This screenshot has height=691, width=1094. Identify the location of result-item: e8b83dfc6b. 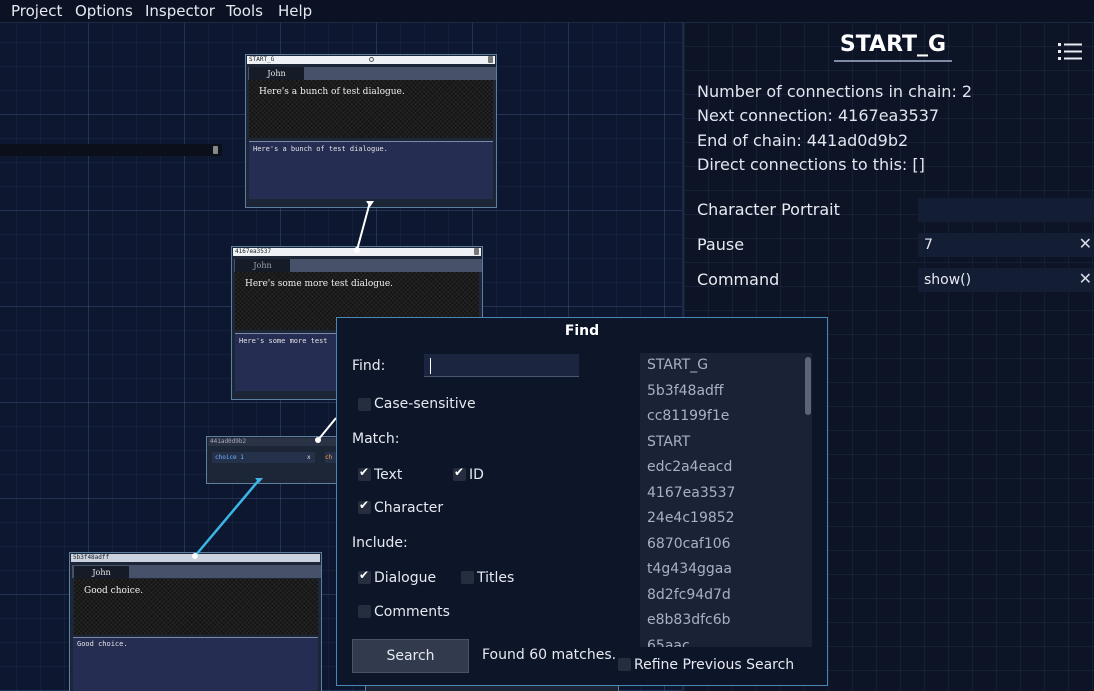
(726, 621).